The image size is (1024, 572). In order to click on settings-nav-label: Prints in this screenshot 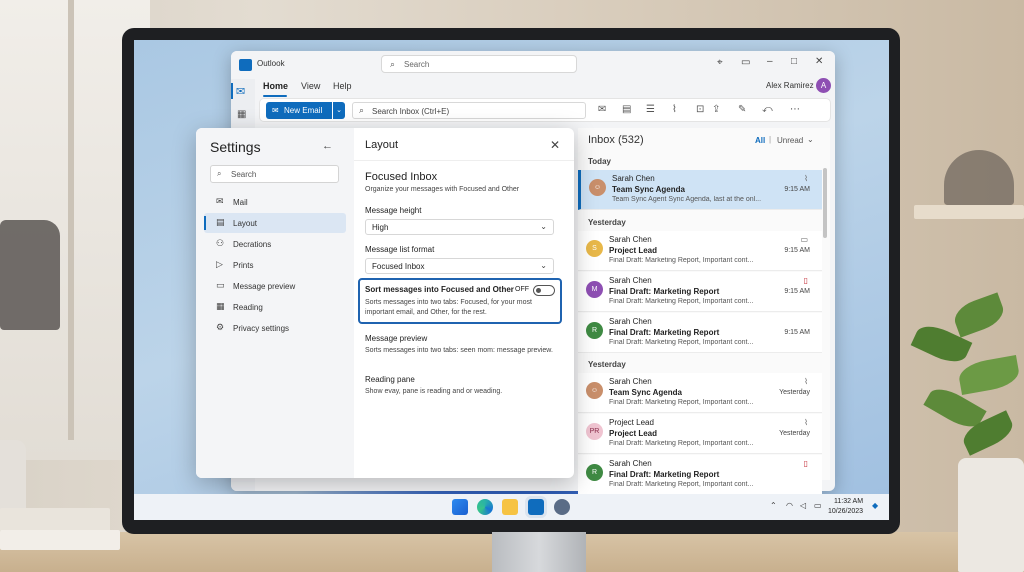, I will do `click(243, 265)`.